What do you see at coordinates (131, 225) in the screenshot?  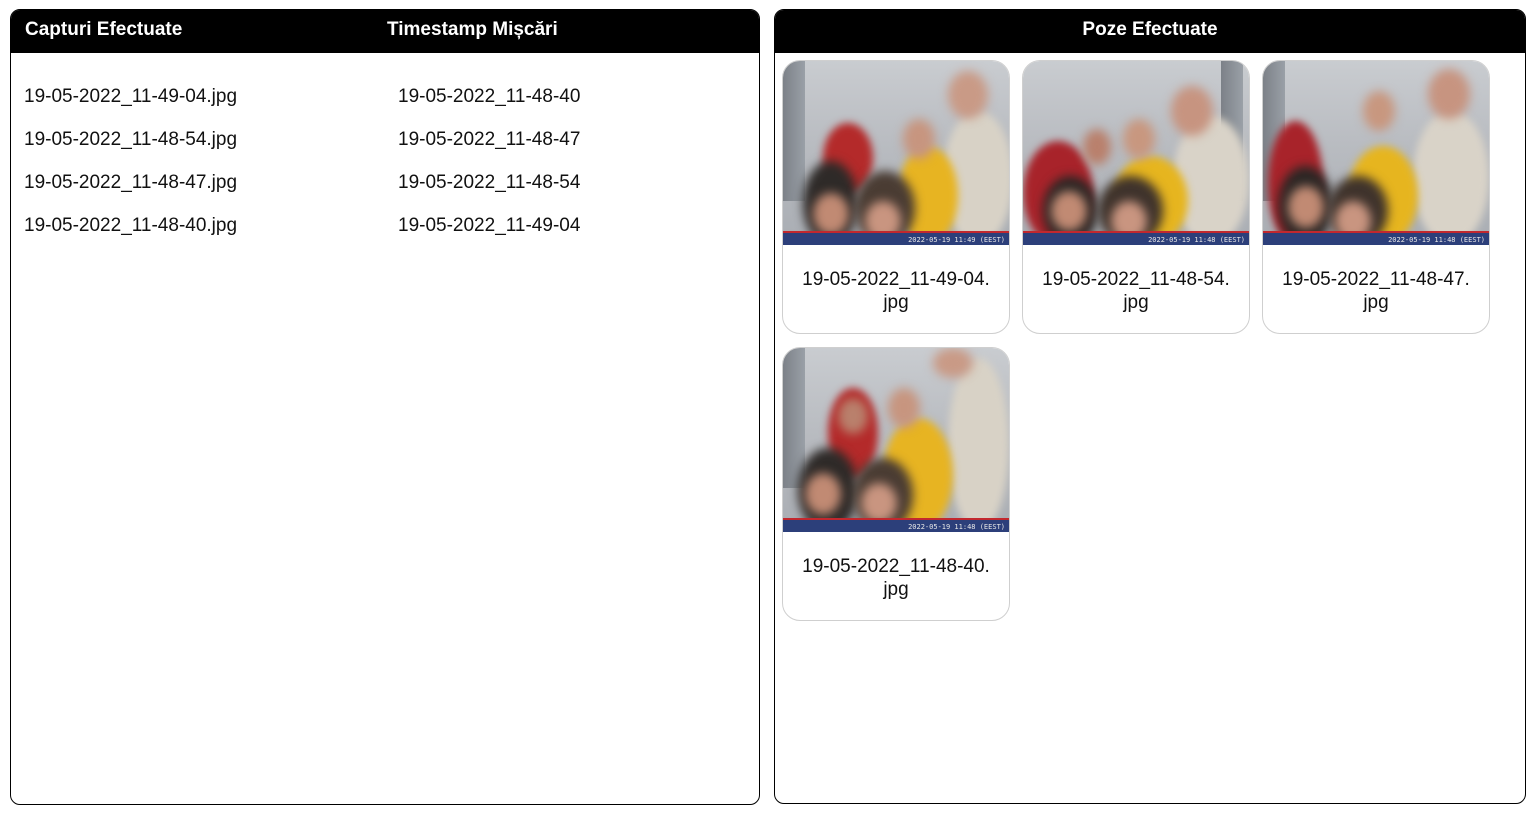 I see `capture-filename: 19-05-2022_11-48-40.jpg` at bounding box center [131, 225].